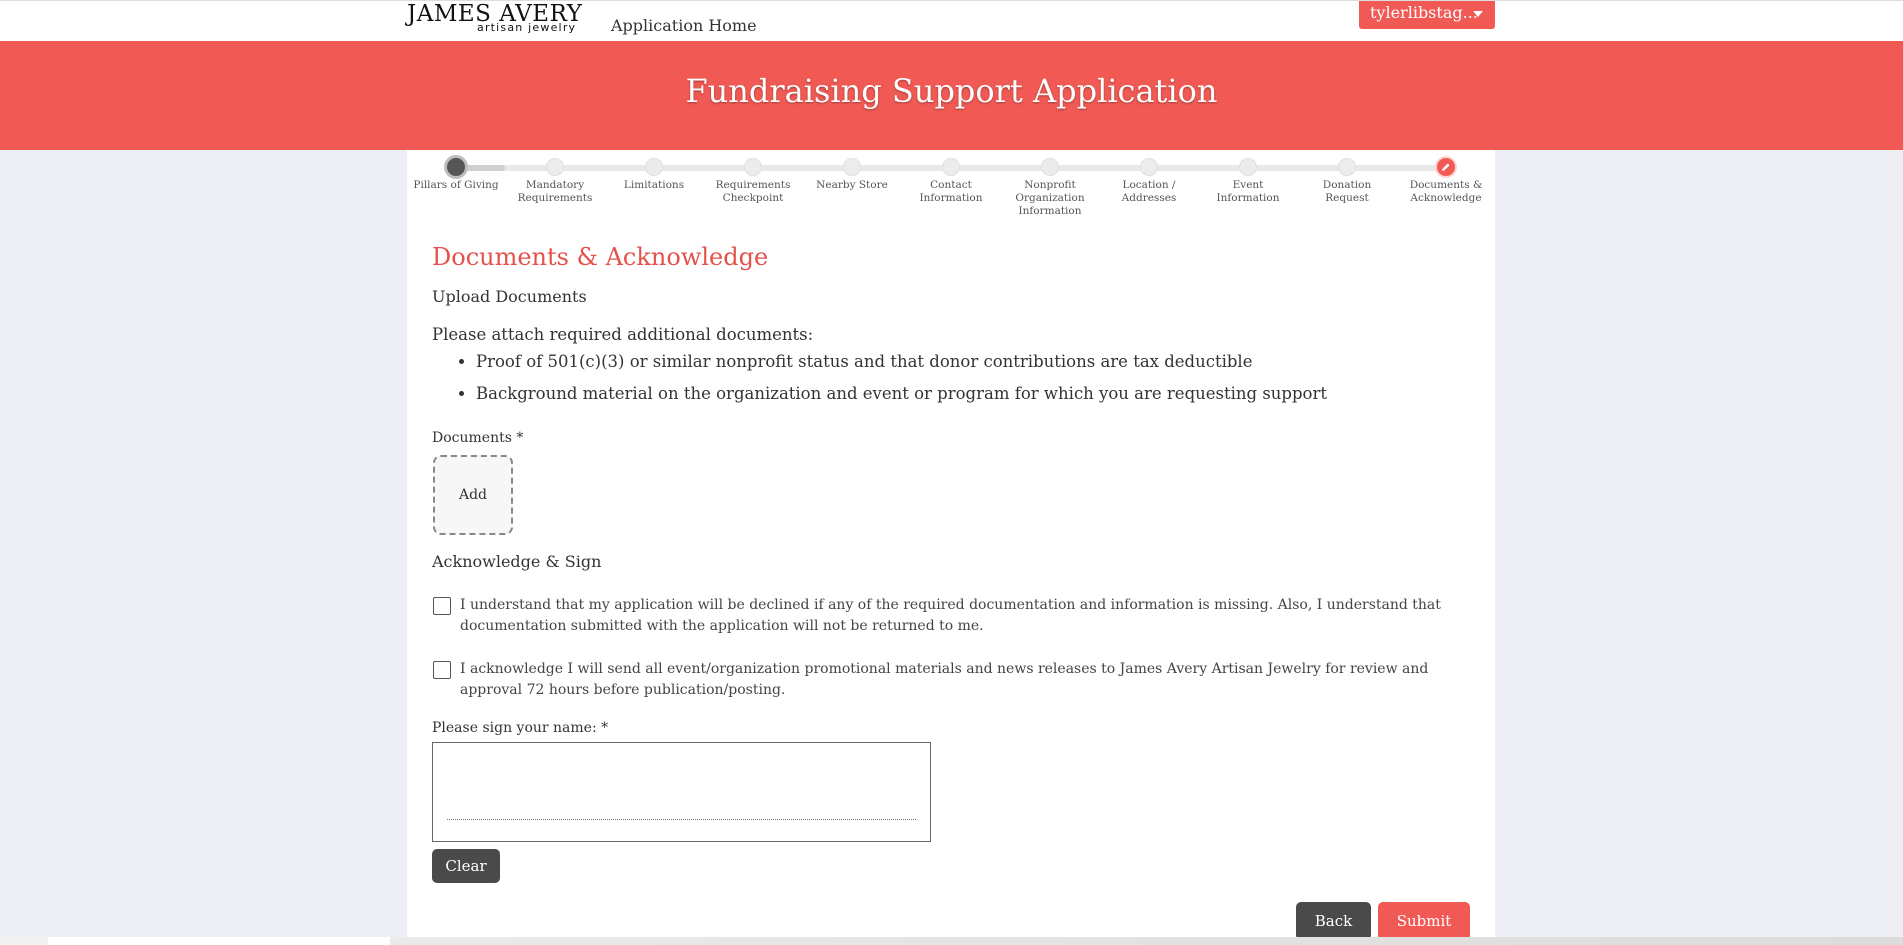 This screenshot has width=1903, height=945. I want to click on step-event-information: Event Information, so click(1248, 181).